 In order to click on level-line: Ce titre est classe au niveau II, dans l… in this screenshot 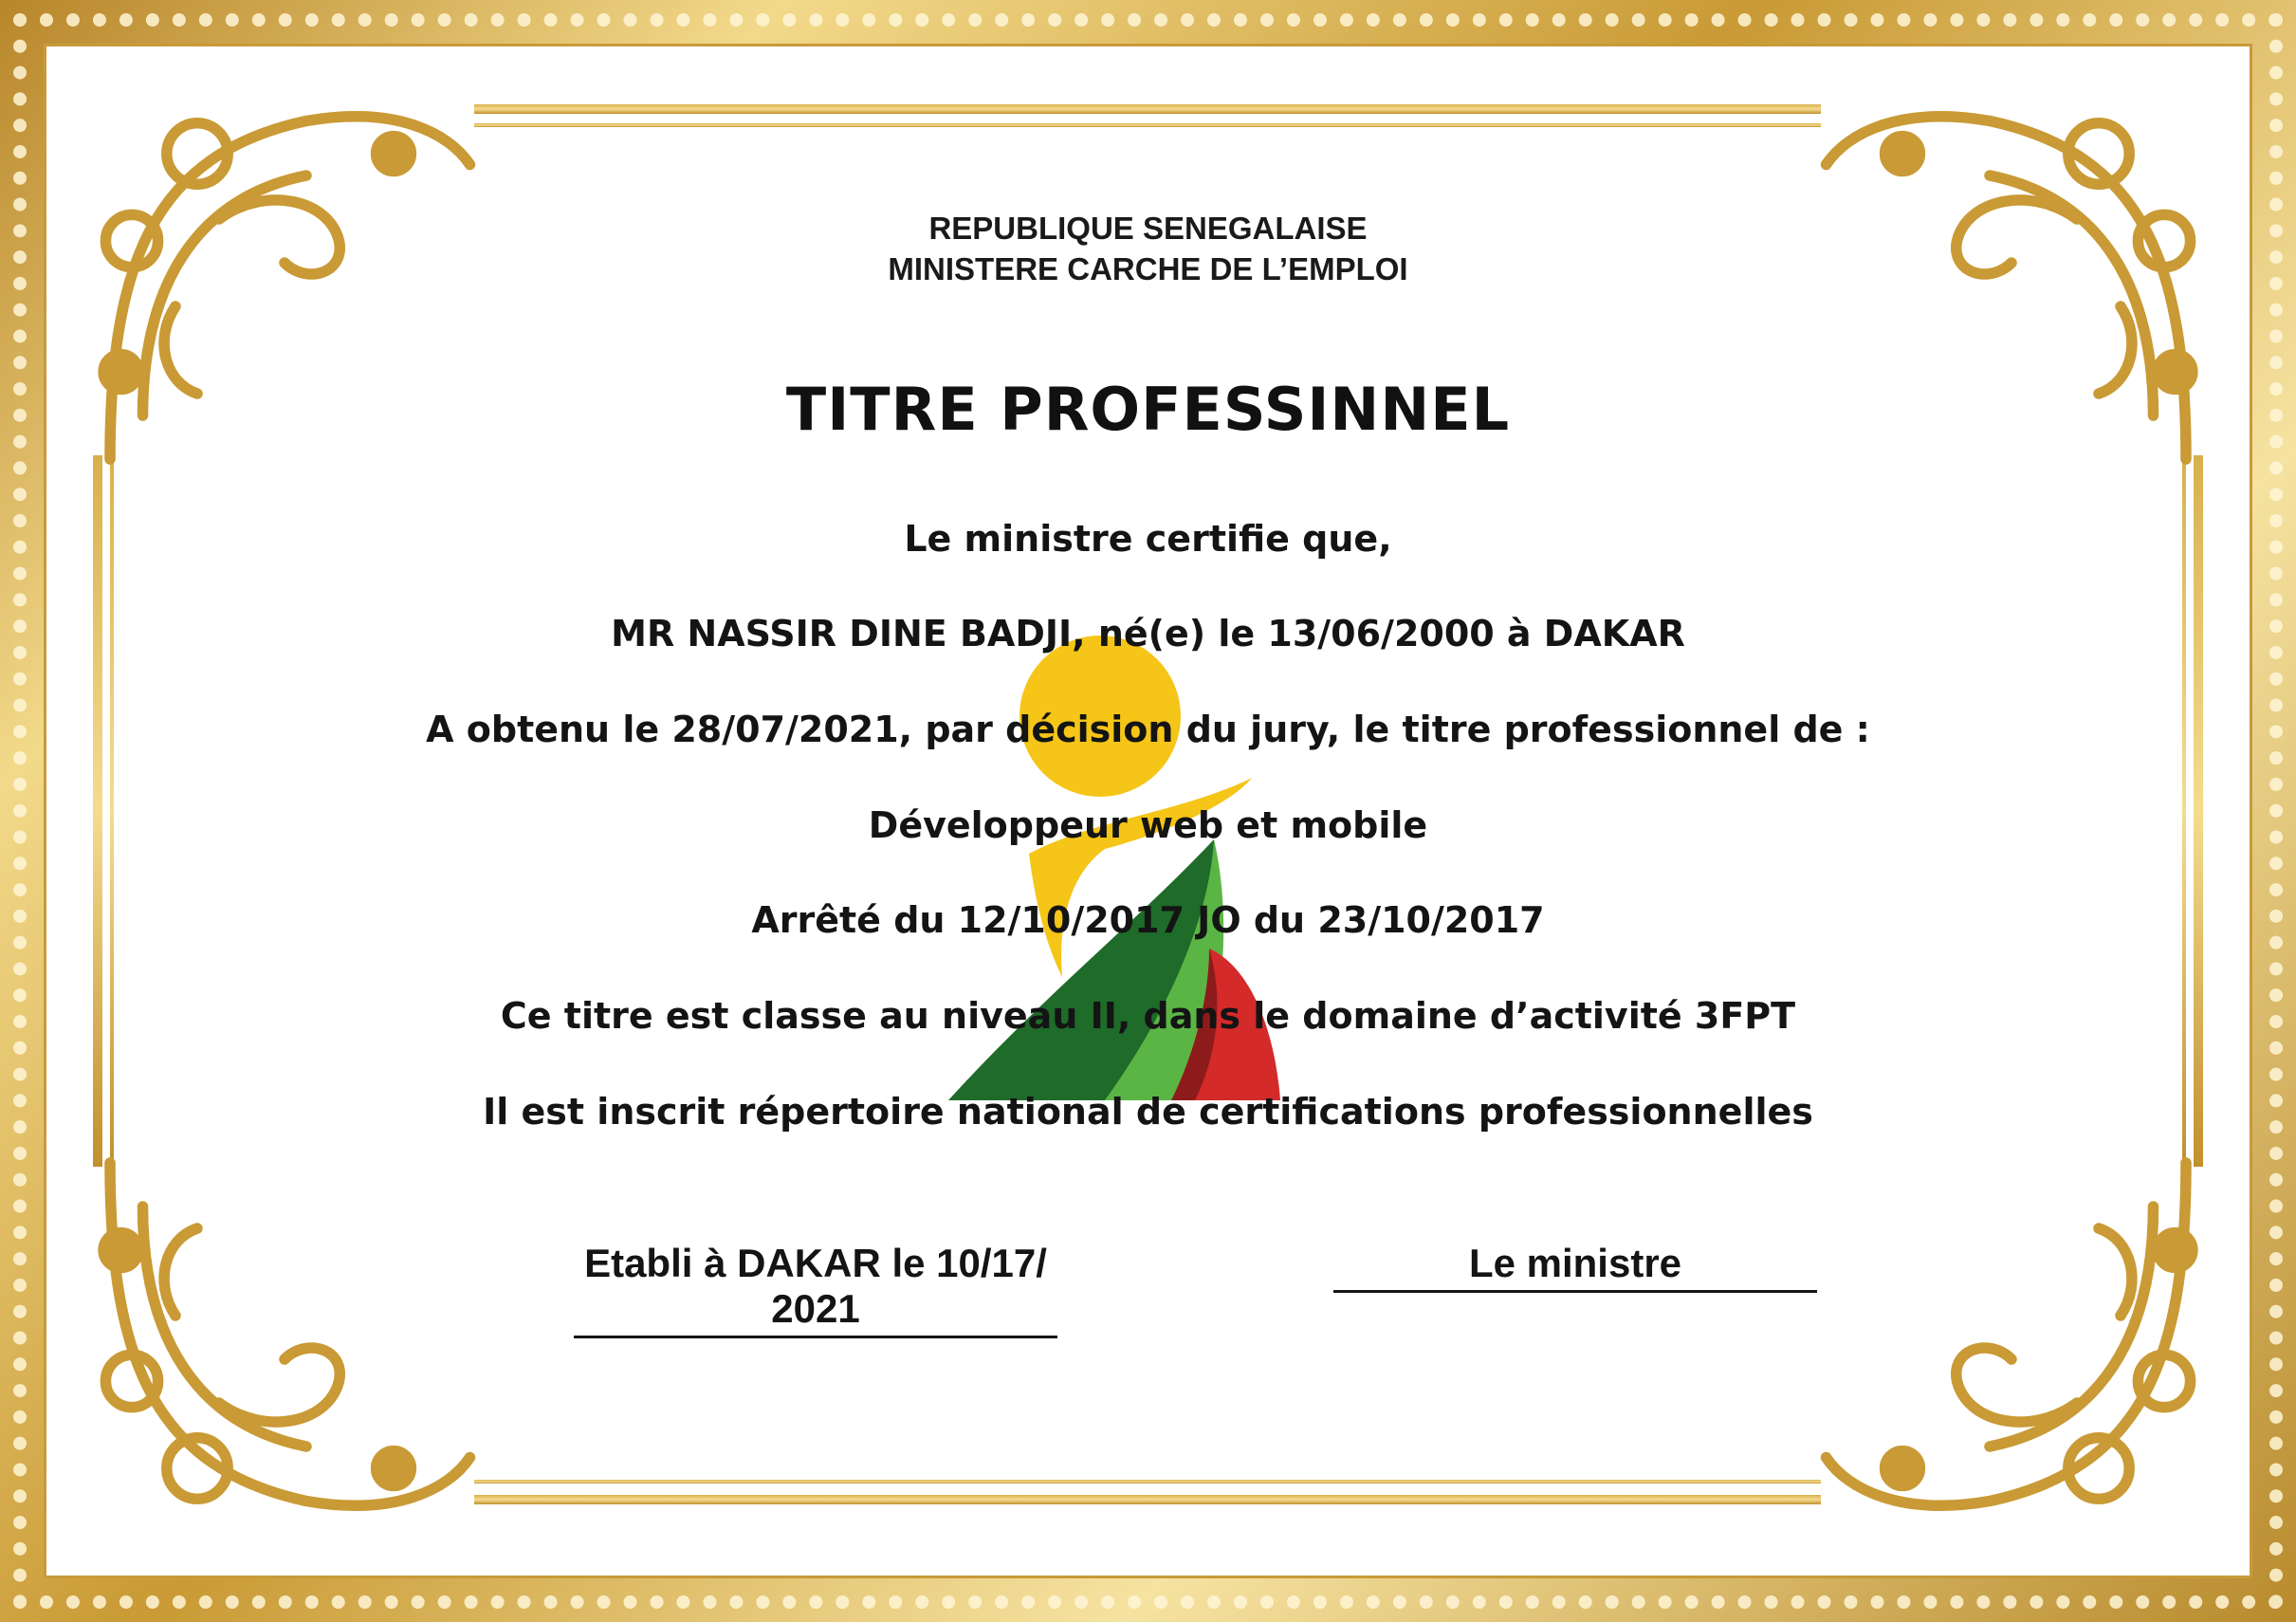, I will do `click(1148, 1016)`.